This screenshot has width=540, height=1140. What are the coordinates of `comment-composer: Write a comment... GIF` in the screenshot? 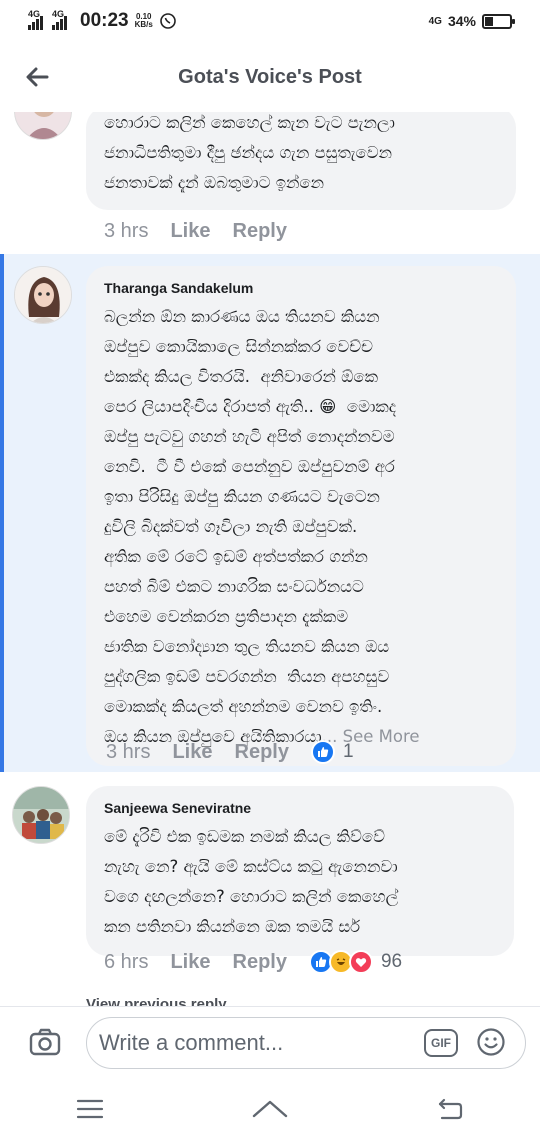 It's located at (270, 1042).